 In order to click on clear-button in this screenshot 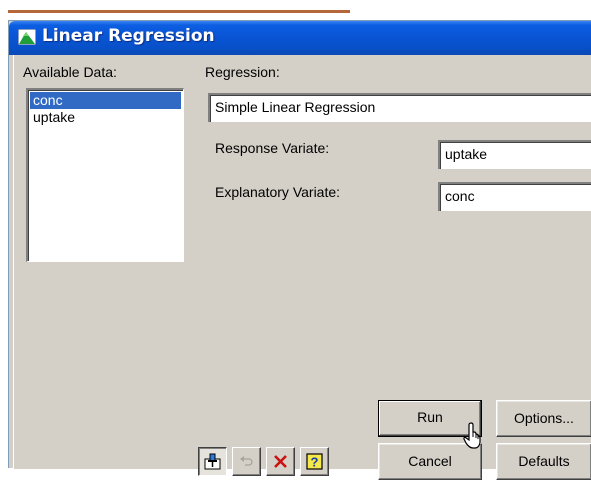, I will do `click(280, 461)`.